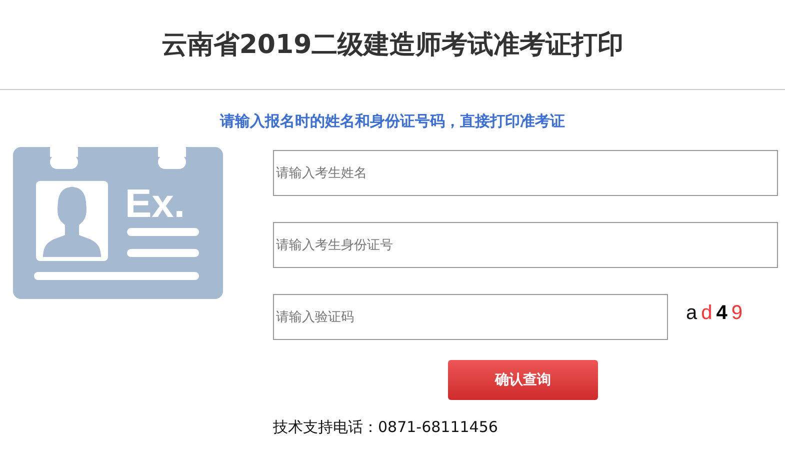 This screenshot has height=468, width=785. Describe the element at coordinates (470, 317) in the screenshot. I see `input-field: 请输入验证码` at that location.